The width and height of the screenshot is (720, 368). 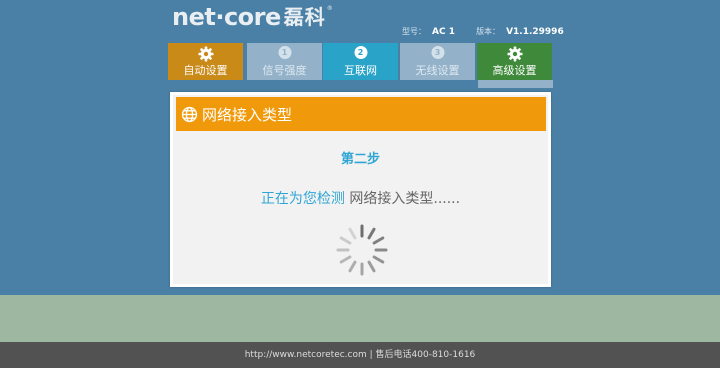 I want to click on tab-wireless-settings: 3 无线设置, so click(x=437, y=61).